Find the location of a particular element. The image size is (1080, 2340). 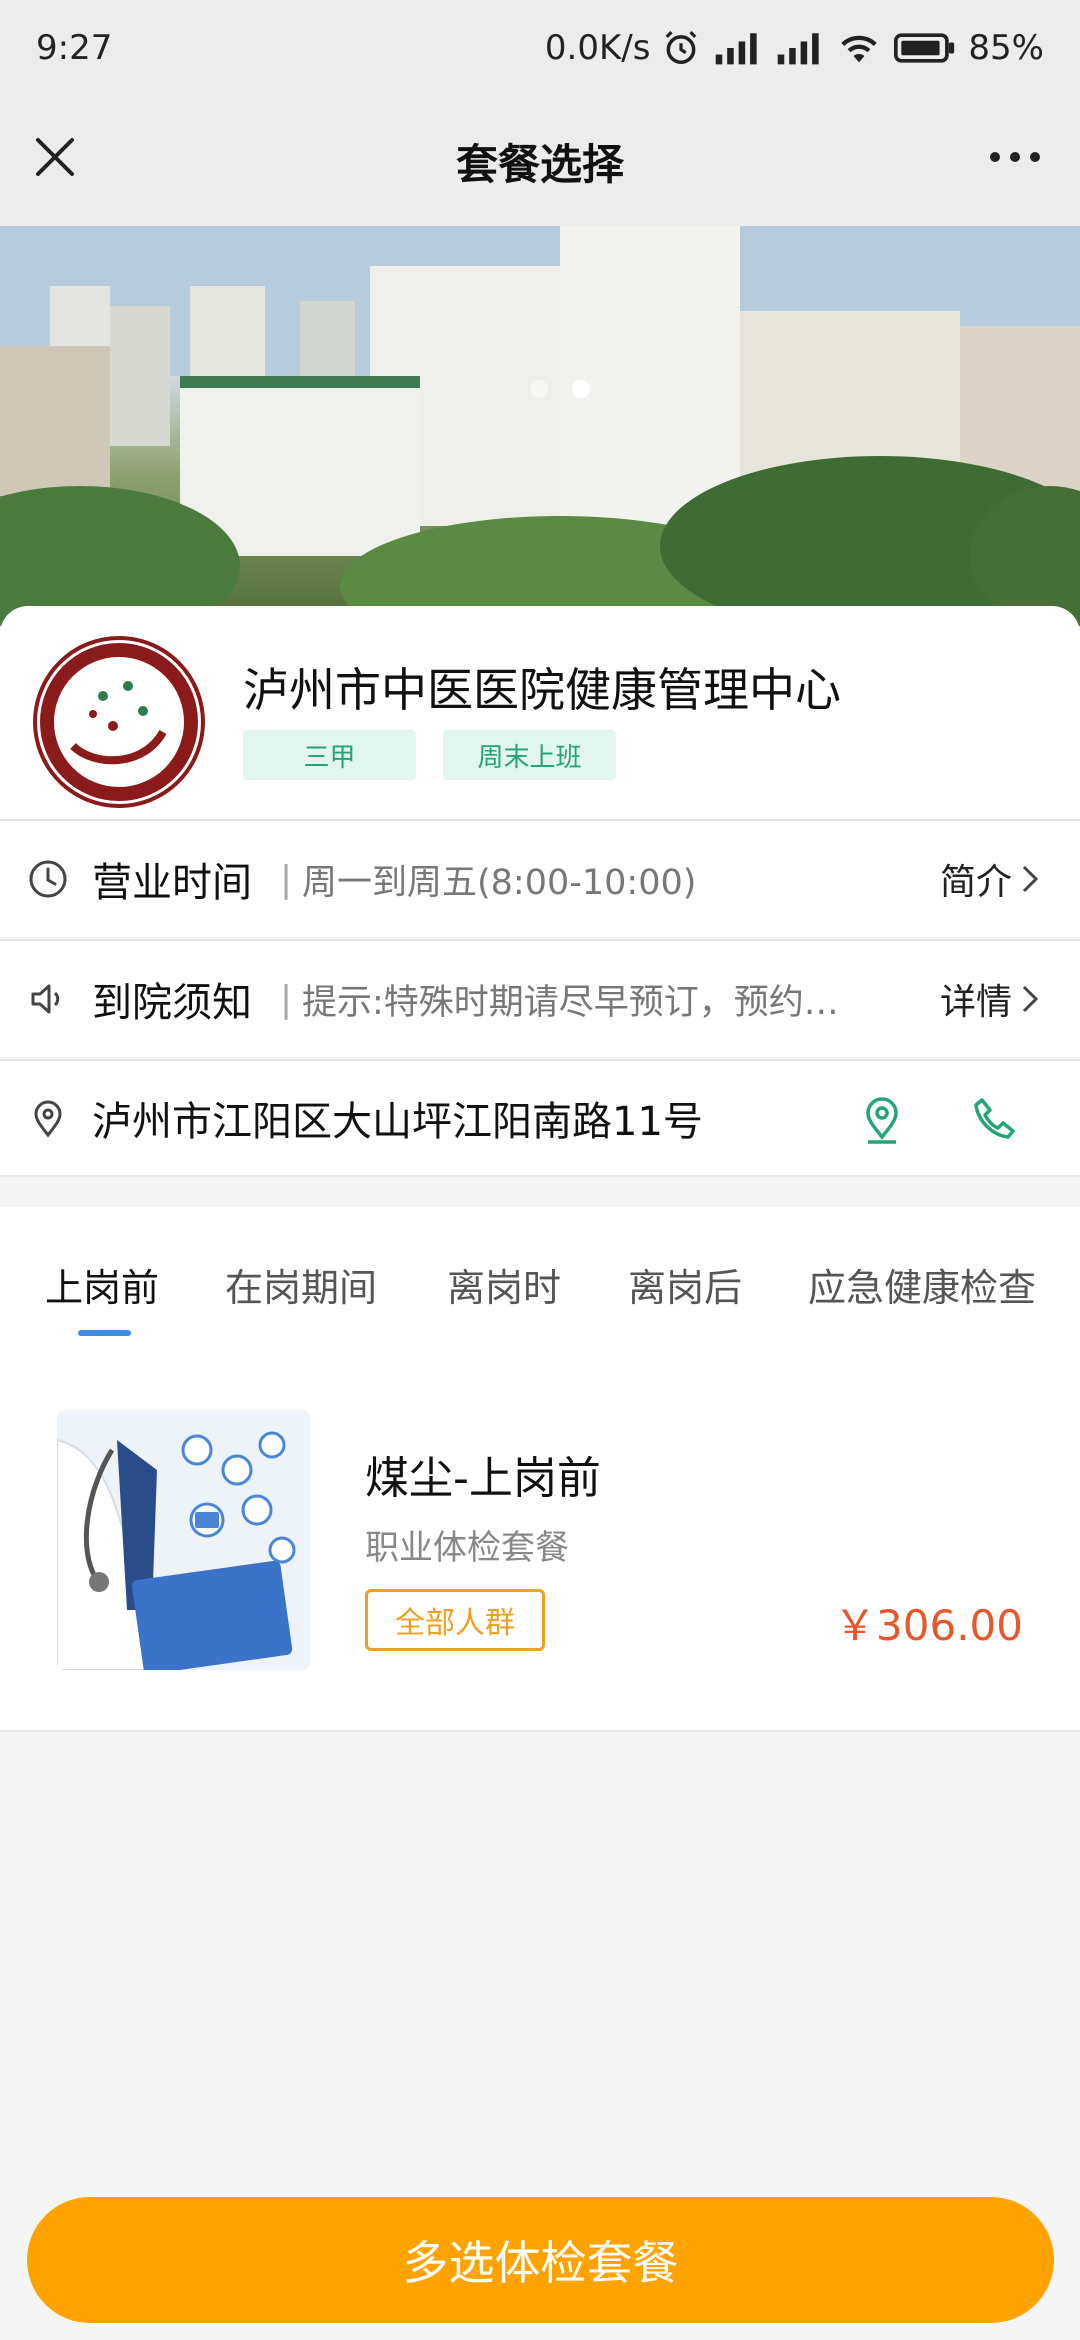

multi-select-packages-button: 多选体检套餐 is located at coordinates (540, 2260).